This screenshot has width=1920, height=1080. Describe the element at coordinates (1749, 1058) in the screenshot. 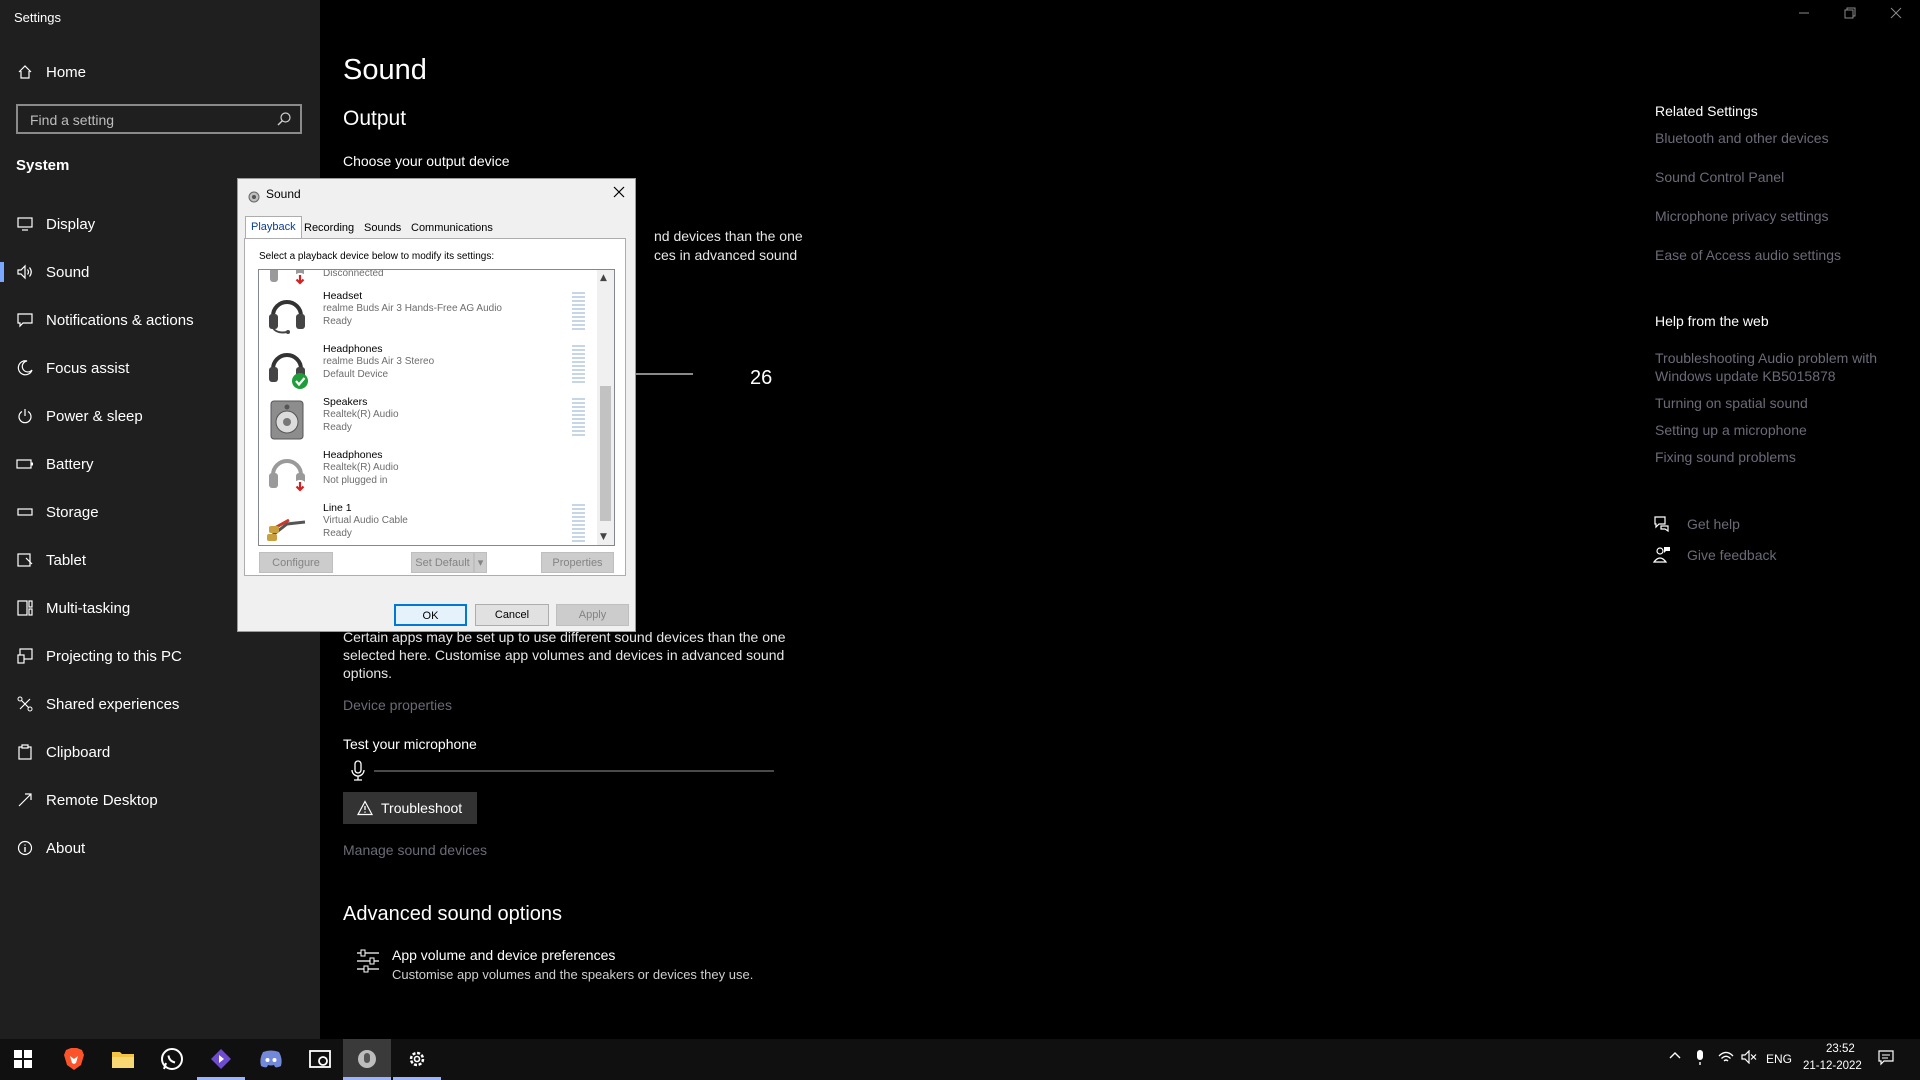

I see `volume-muted-icon` at that location.